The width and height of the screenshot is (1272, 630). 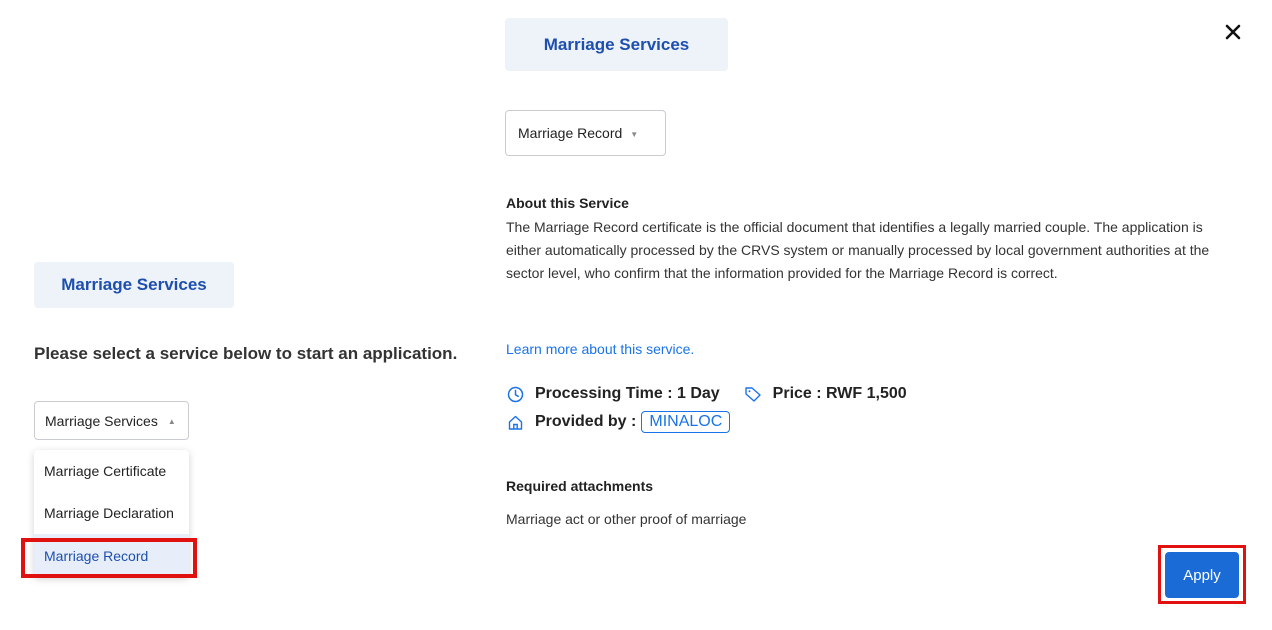 What do you see at coordinates (570, 133) in the screenshot?
I see `service-select-value: Marriage Record` at bounding box center [570, 133].